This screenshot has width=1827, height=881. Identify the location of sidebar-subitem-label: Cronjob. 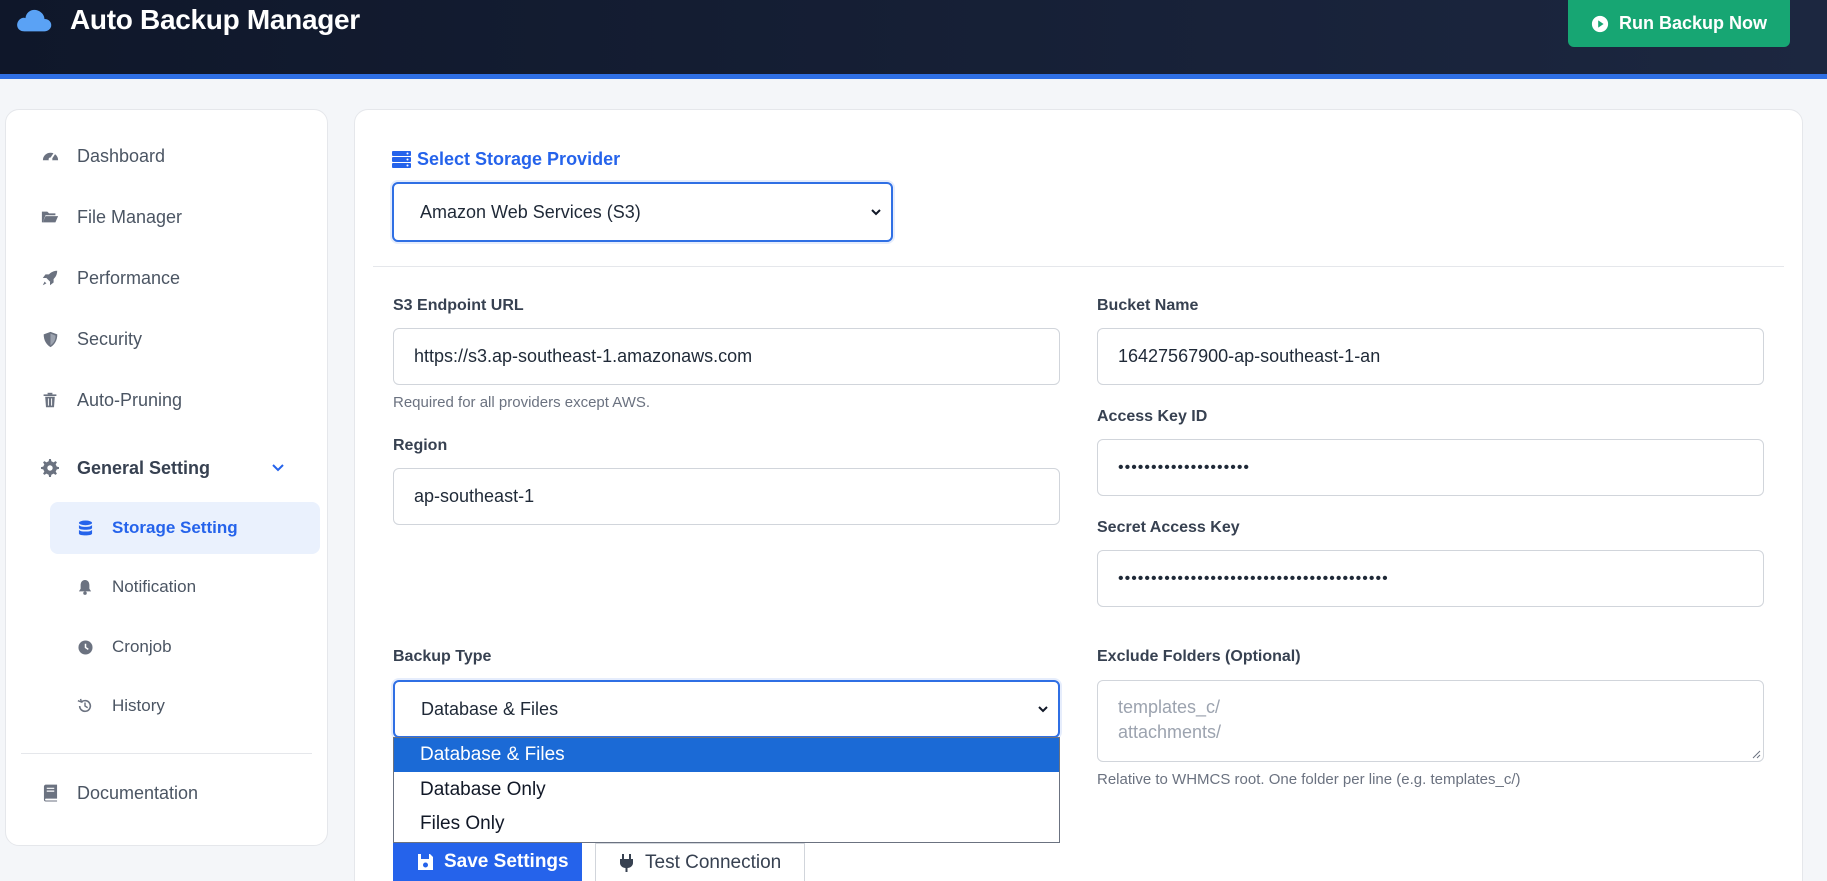
(142, 646).